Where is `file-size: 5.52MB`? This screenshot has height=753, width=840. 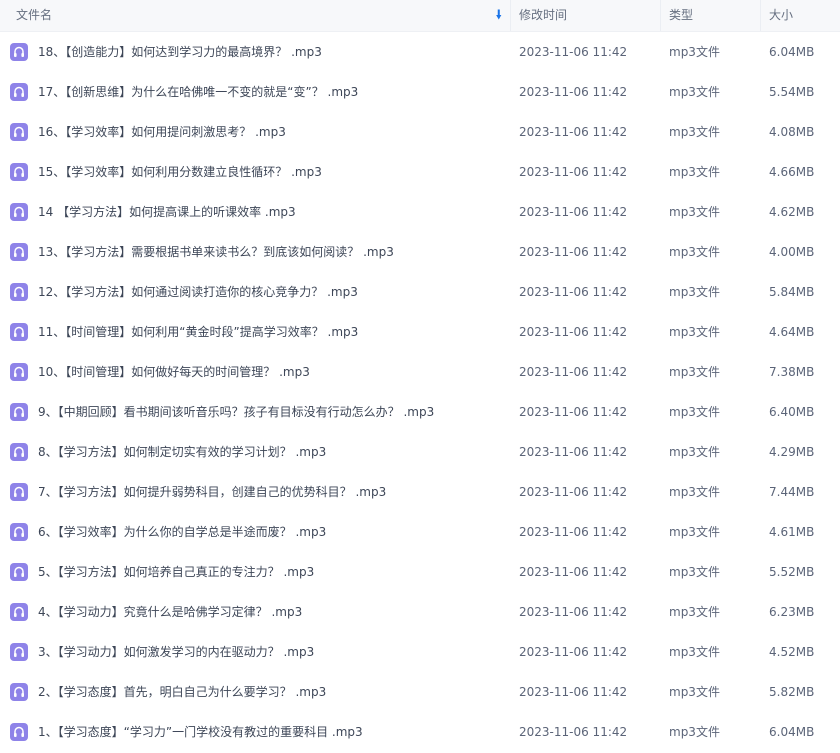
file-size: 5.52MB is located at coordinates (792, 572).